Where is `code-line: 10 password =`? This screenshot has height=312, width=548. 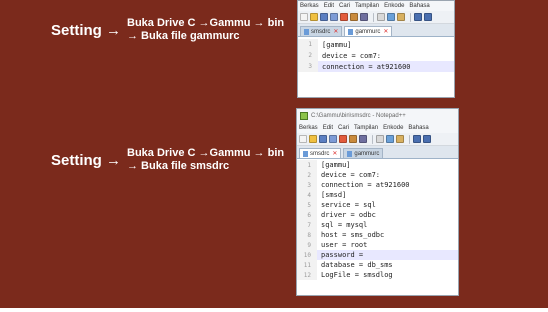 code-line: 10 password = is located at coordinates (377, 255).